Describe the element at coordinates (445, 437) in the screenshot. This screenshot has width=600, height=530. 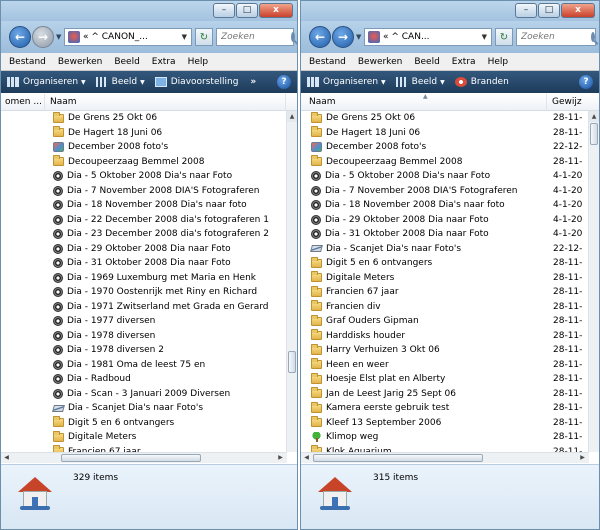
I see `list-item: Klimop weg 28-11-` at that location.